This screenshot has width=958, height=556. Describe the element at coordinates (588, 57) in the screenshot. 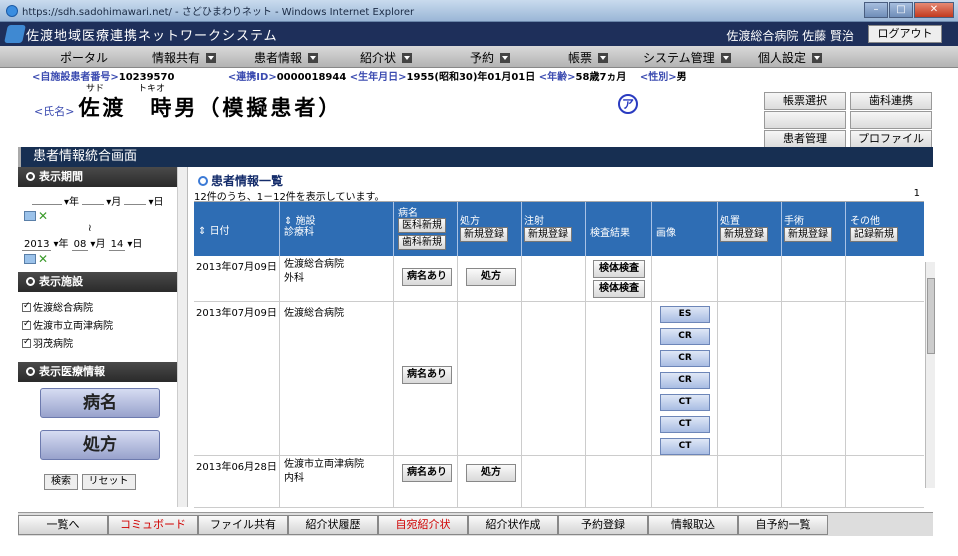

I see `menu-forms: 帳票` at that location.